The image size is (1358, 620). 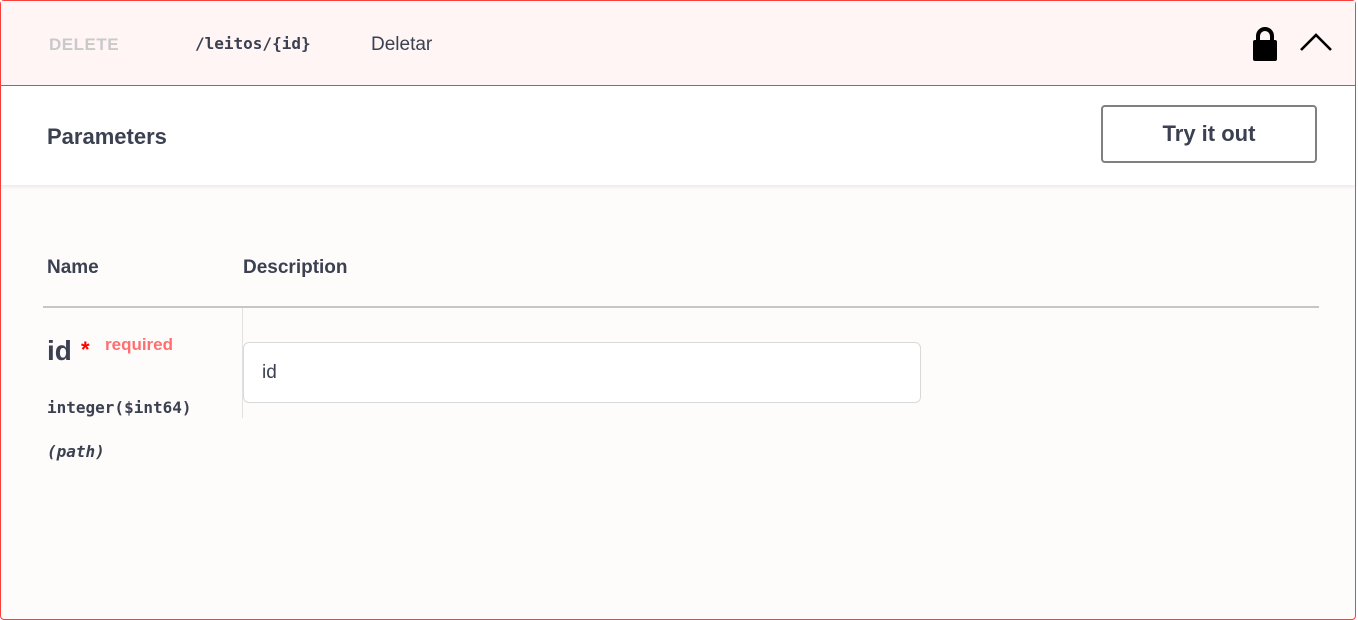 What do you see at coordinates (582, 372) in the screenshot?
I see `id-input` at bounding box center [582, 372].